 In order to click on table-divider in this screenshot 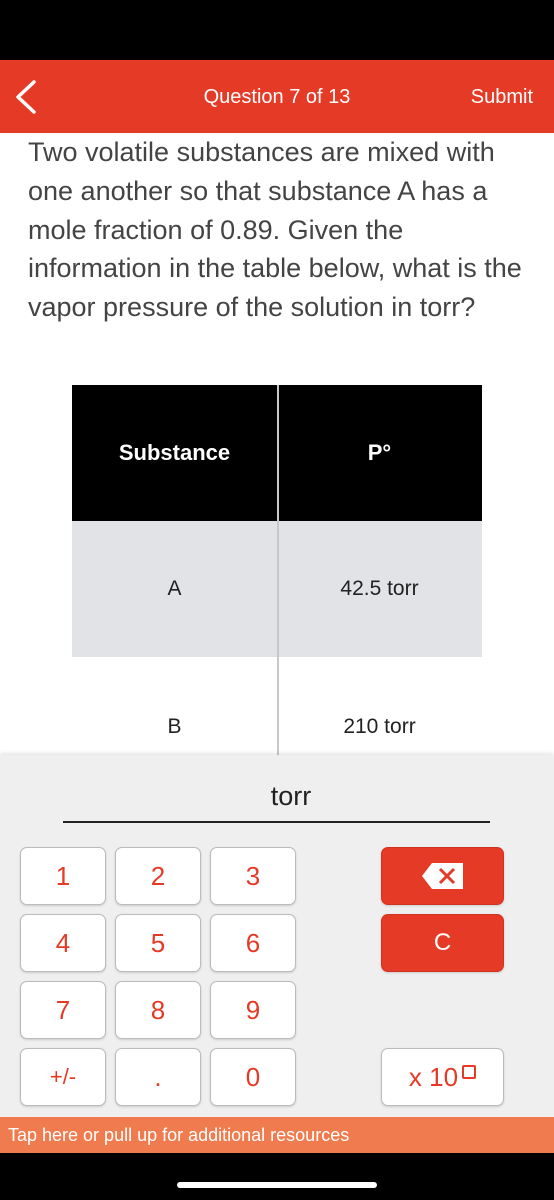, I will do `click(278, 570)`.